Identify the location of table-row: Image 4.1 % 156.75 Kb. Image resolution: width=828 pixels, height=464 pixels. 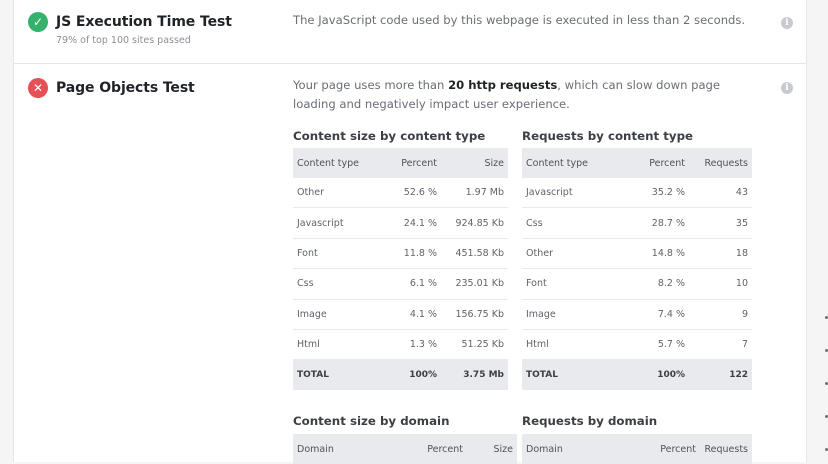
(400, 314).